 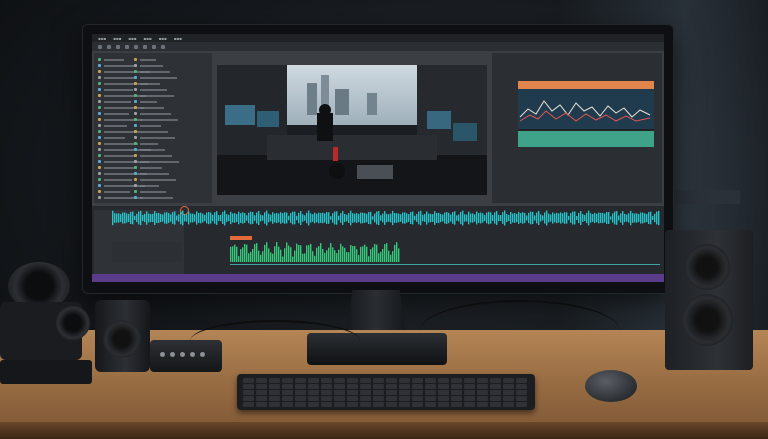 What do you see at coordinates (386, 392) in the screenshot?
I see `keyboard` at bounding box center [386, 392].